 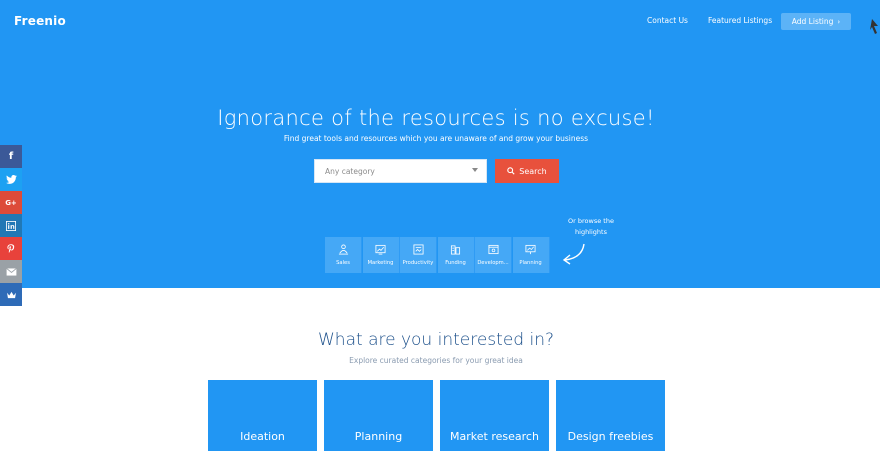 What do you see at coordinates (494, 436) in the screenshot?
I see `tile-label: Market research` at bounding box center [494, 436].